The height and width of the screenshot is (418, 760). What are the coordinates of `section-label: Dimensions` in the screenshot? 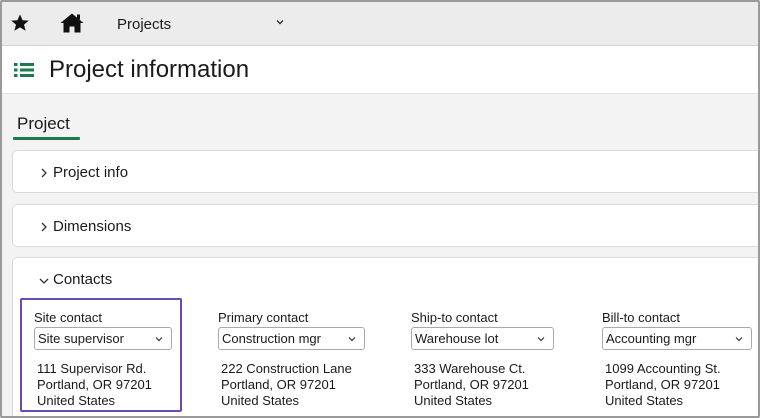 It's located at (92, 226).